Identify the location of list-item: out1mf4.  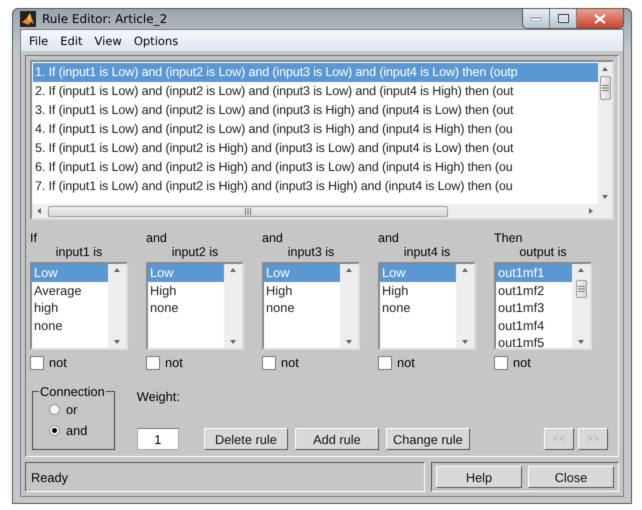
(534, 325).